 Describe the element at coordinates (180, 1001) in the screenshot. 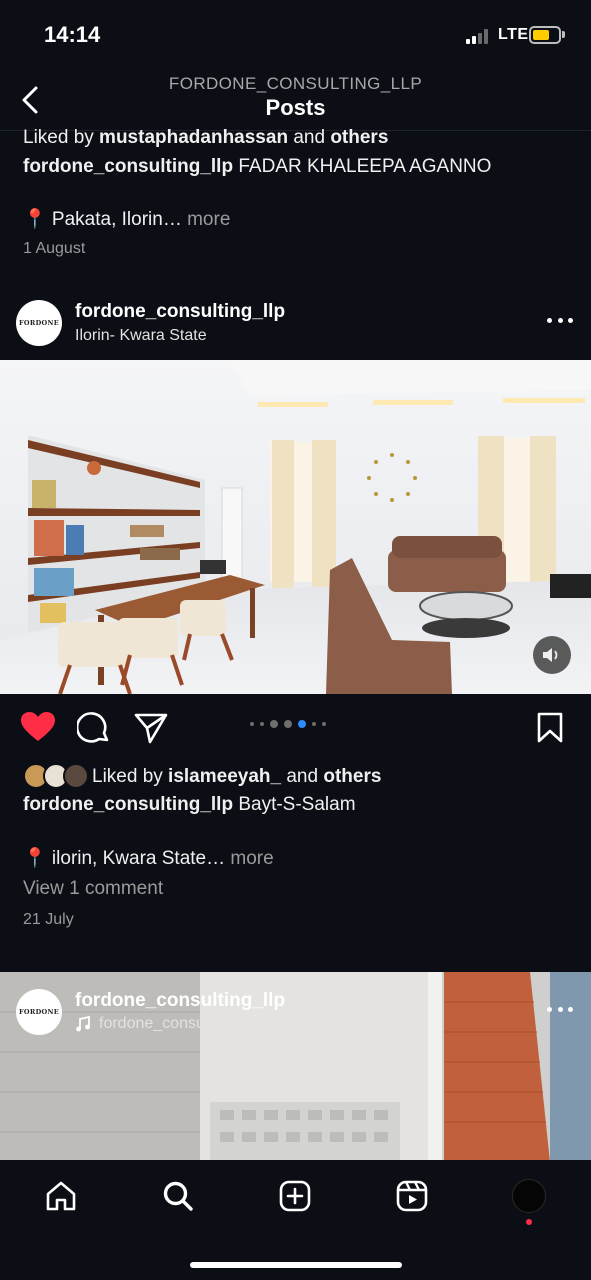

I see `next-post-username: fordone_consulting_llp` at that location.